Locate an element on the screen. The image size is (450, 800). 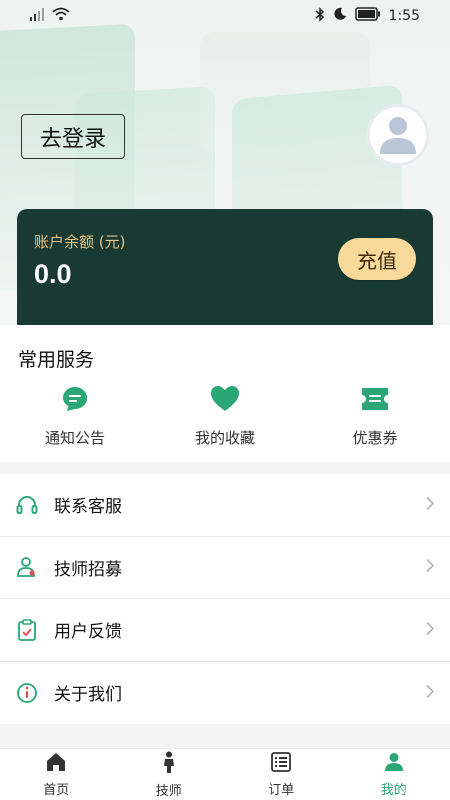
service-favorites: 我的收藏 is located at coordinates (225, 416).